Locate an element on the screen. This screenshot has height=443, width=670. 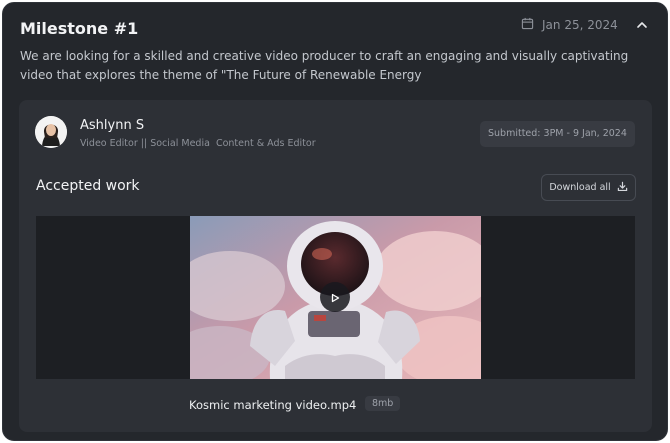
file-name: Kosmic marketing video.mp4 is located at coordinates (273, 405).